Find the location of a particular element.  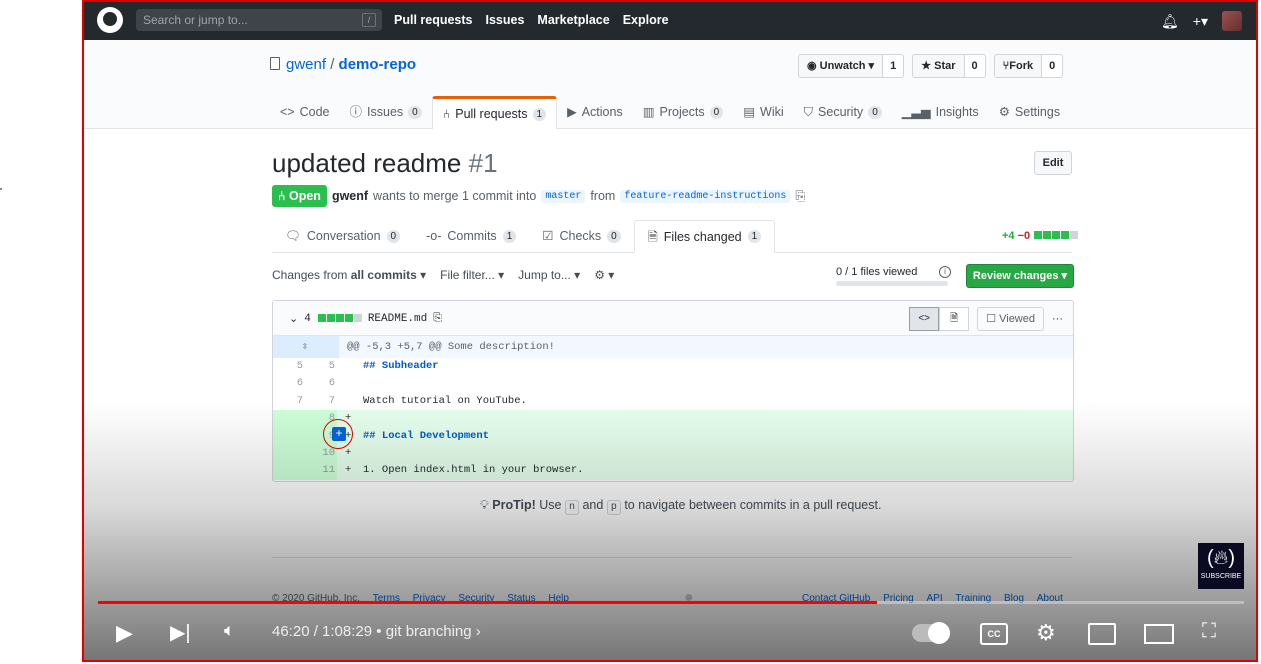

new-line-number: 7 is located at coordinates (321, 401).